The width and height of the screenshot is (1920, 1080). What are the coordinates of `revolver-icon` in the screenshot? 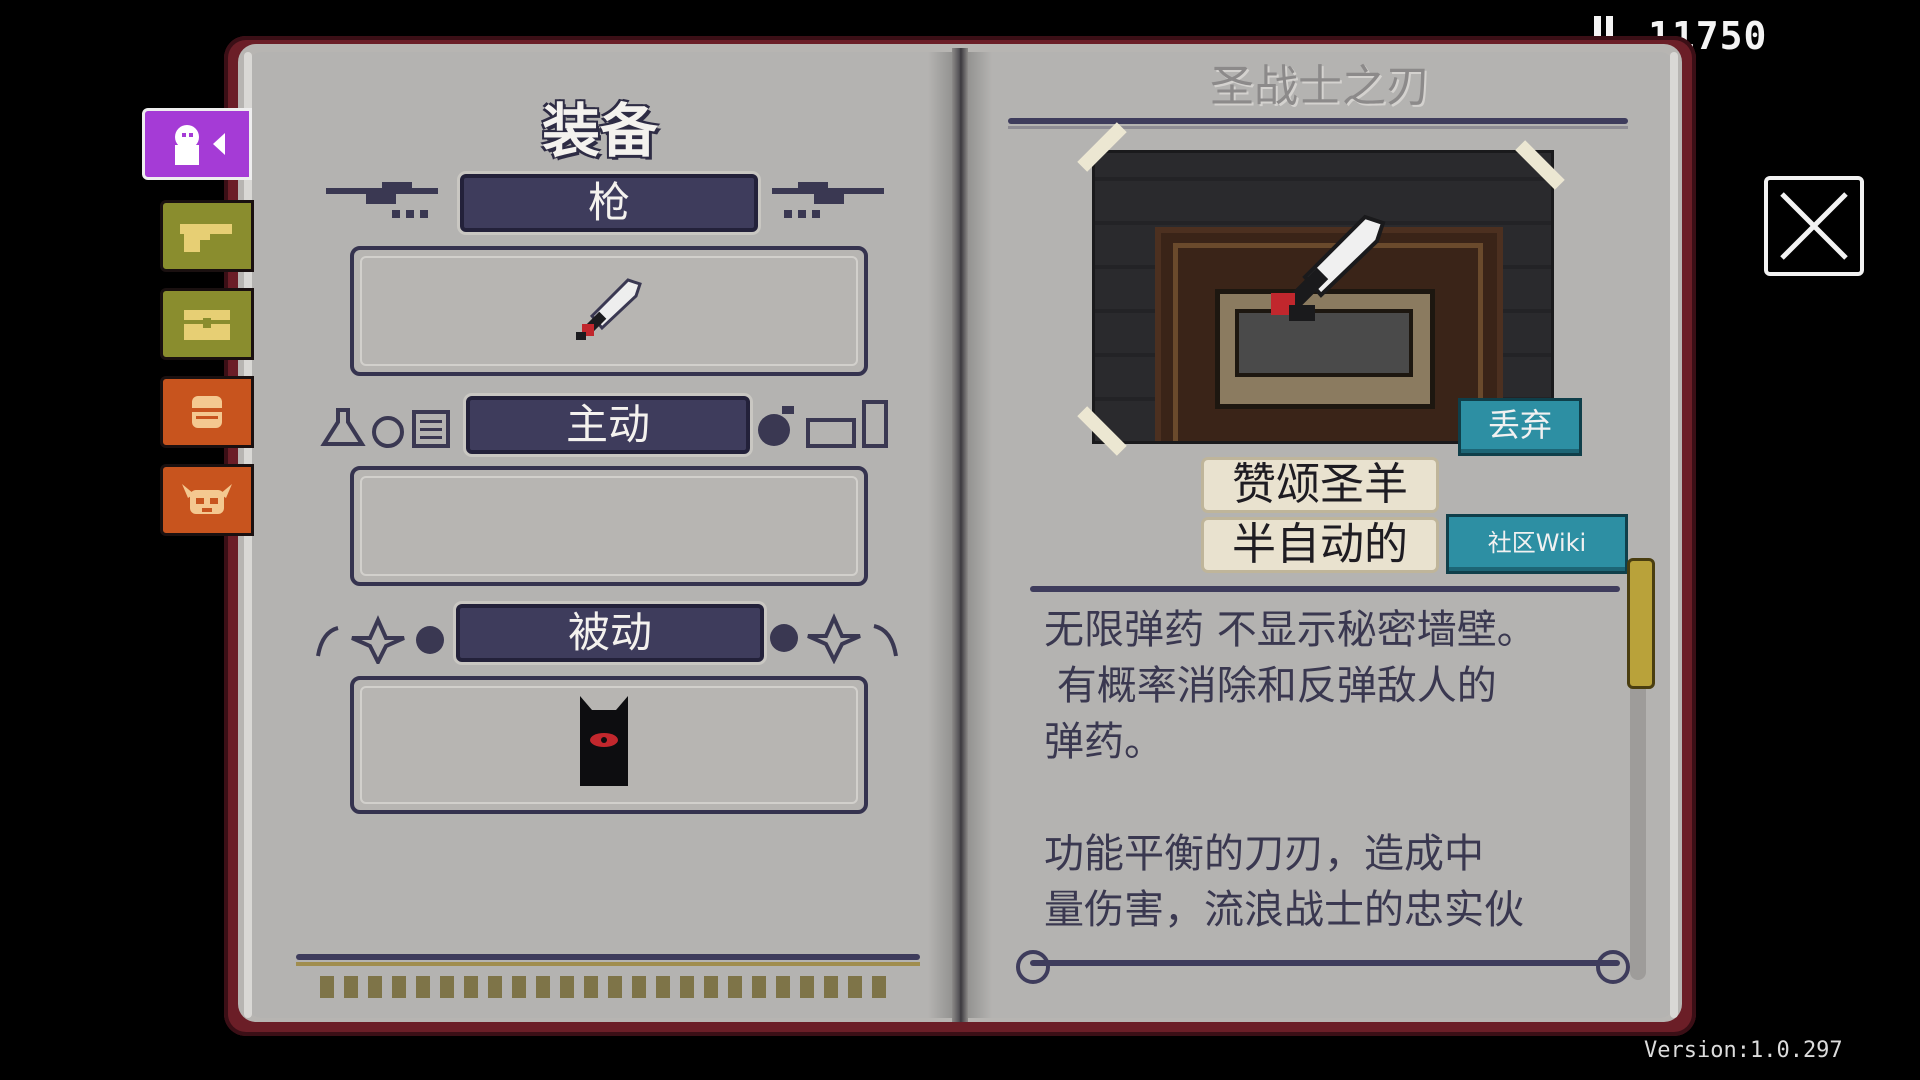 It's located at (206, 238).